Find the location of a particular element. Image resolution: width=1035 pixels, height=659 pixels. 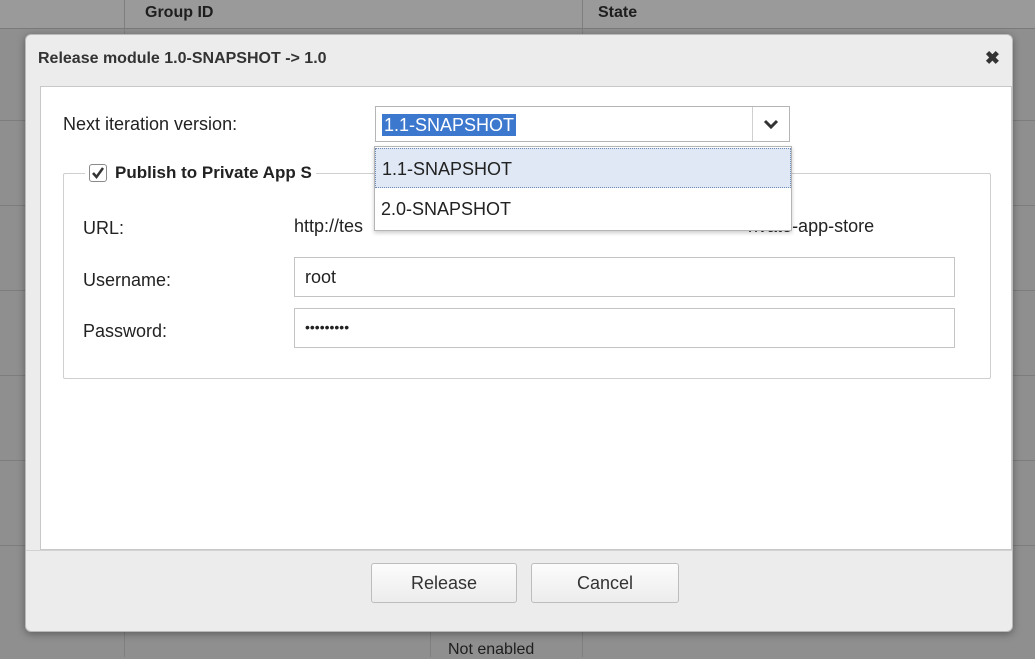

password-label: Password: is located at coordinates (125, 331).